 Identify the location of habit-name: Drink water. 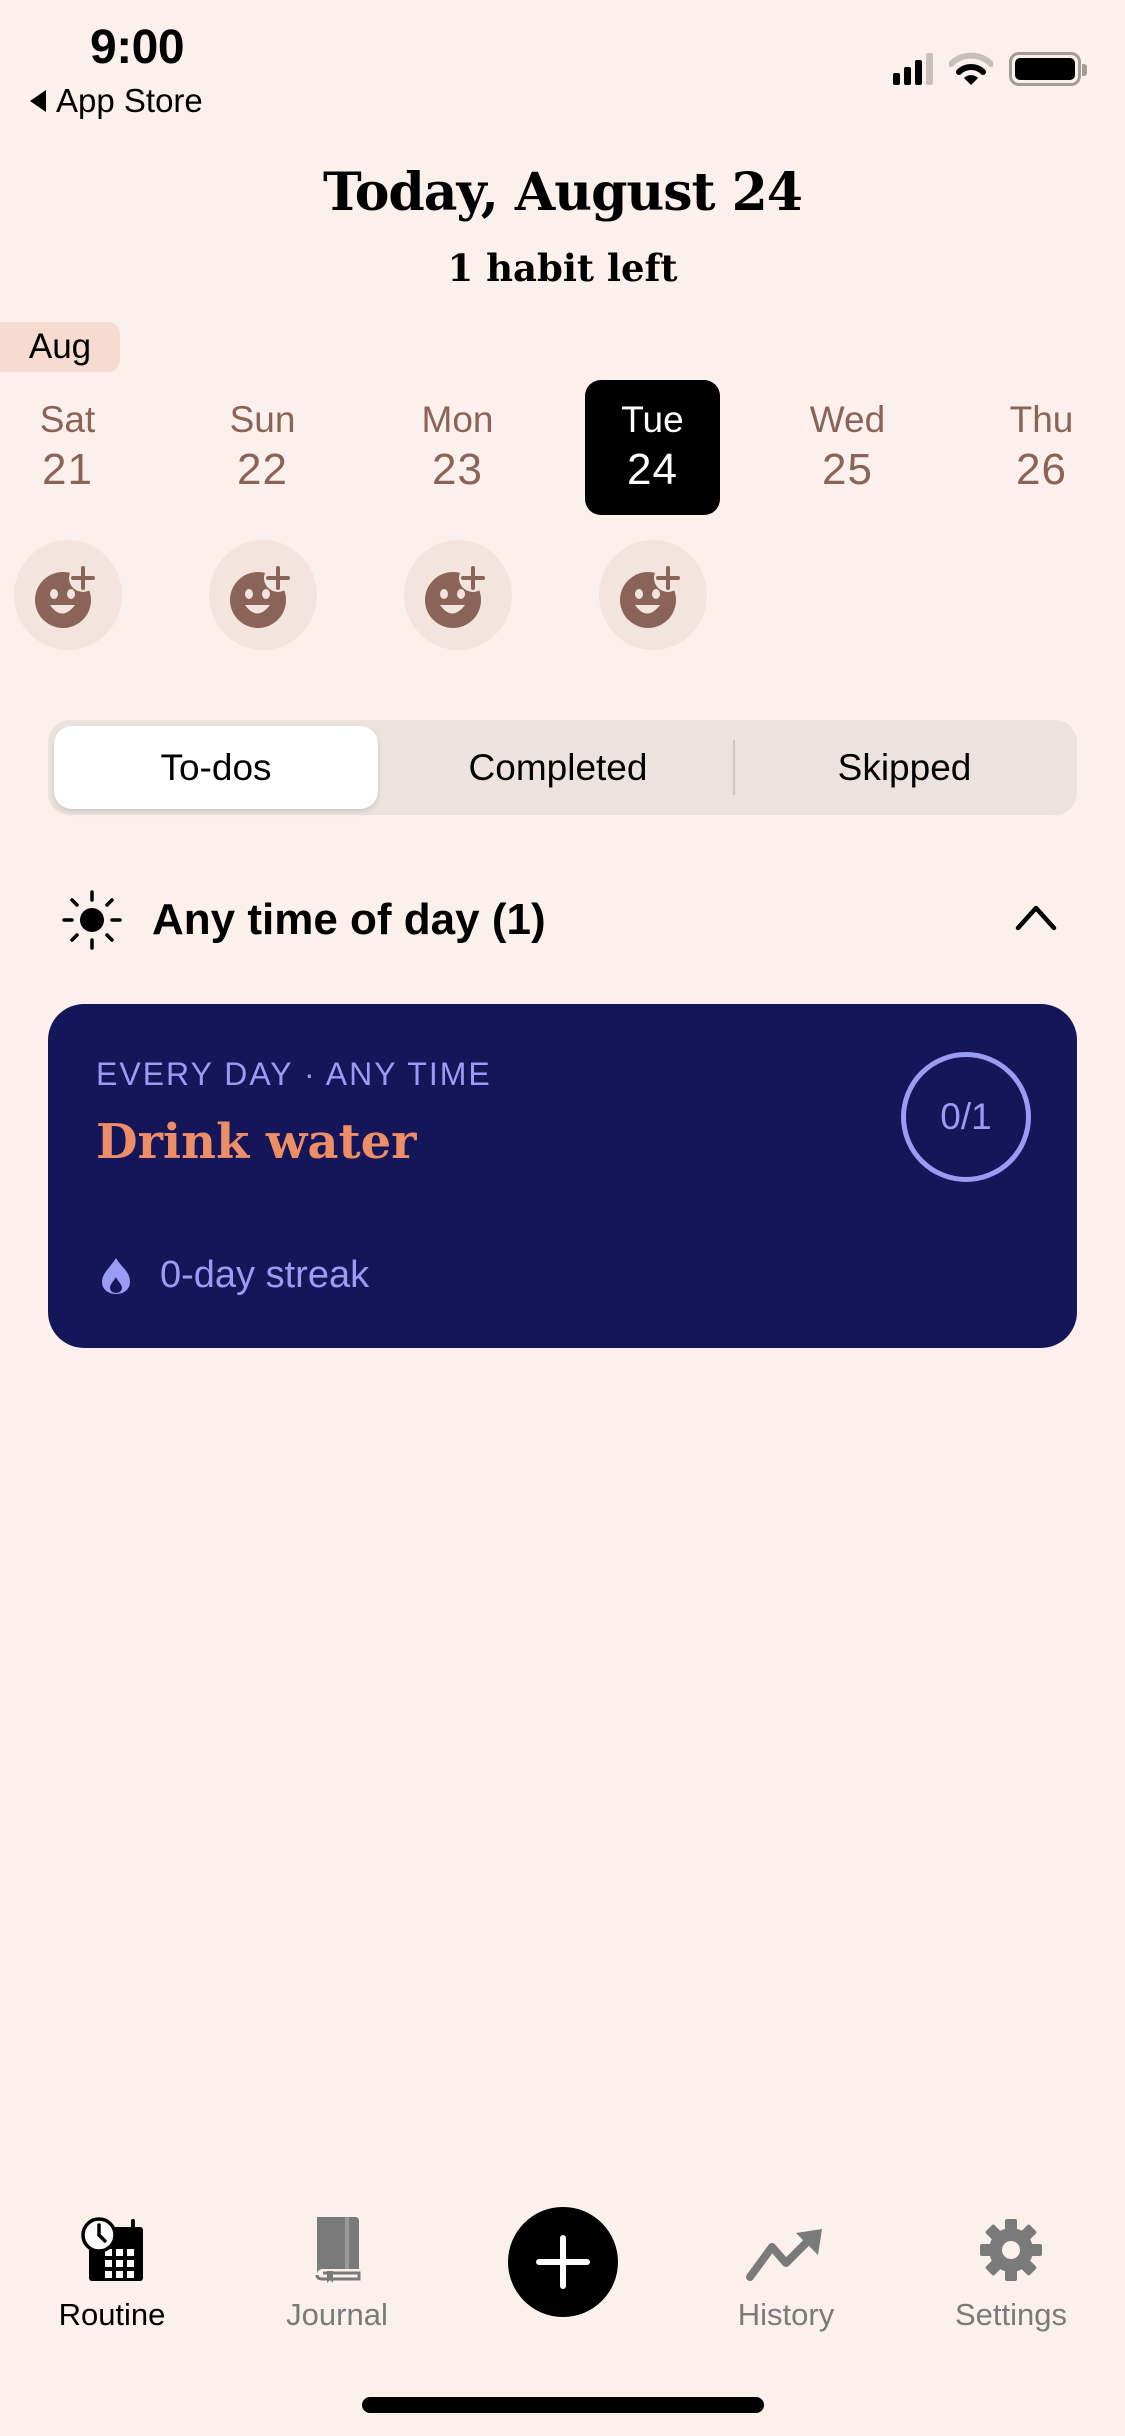
(256, 1142).